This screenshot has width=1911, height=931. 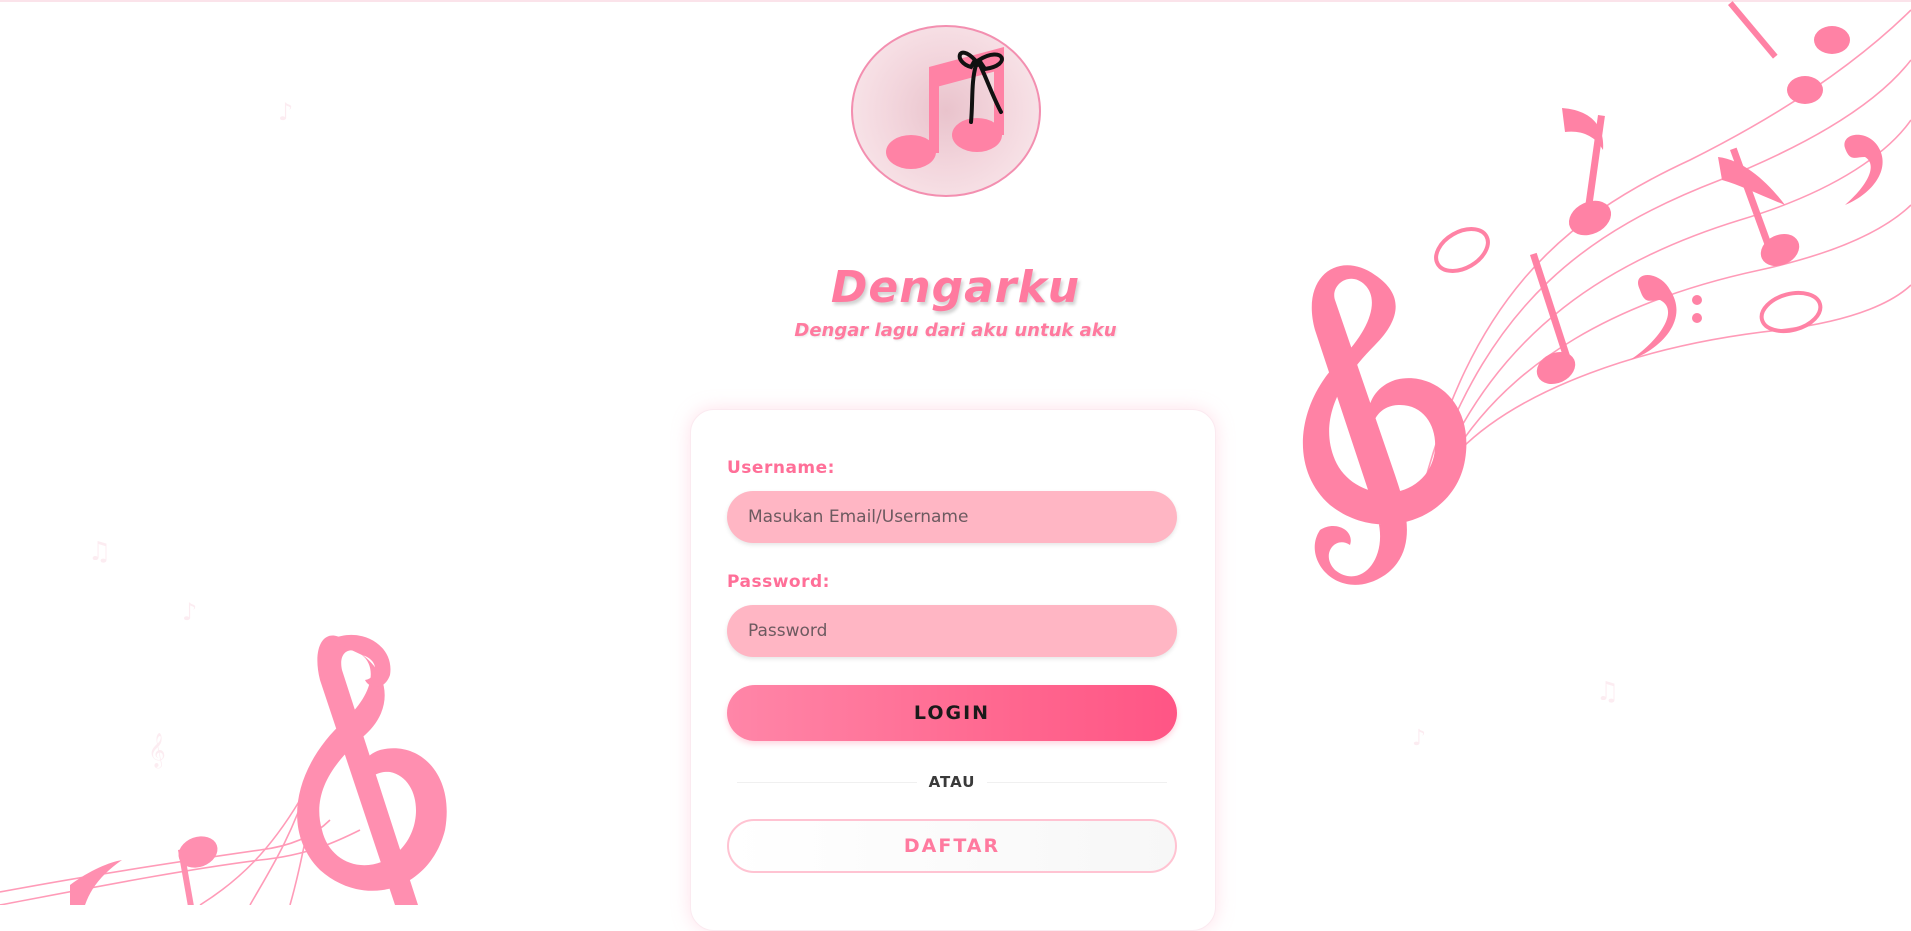 What do you see at coordinates (258, 769) in the screenshot?
I see `treble-clef-bottom-left-icon` at bounding box center [258, 769].